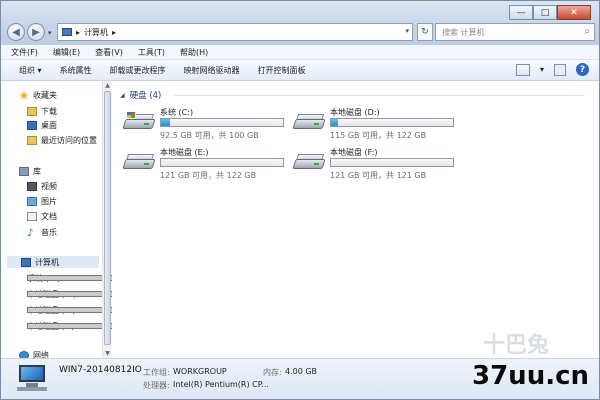 This screenshot has height=400, width=600. Describe the element at coordinates (139, 122) in the screenshot. I see `system-drive-icon` at that location.